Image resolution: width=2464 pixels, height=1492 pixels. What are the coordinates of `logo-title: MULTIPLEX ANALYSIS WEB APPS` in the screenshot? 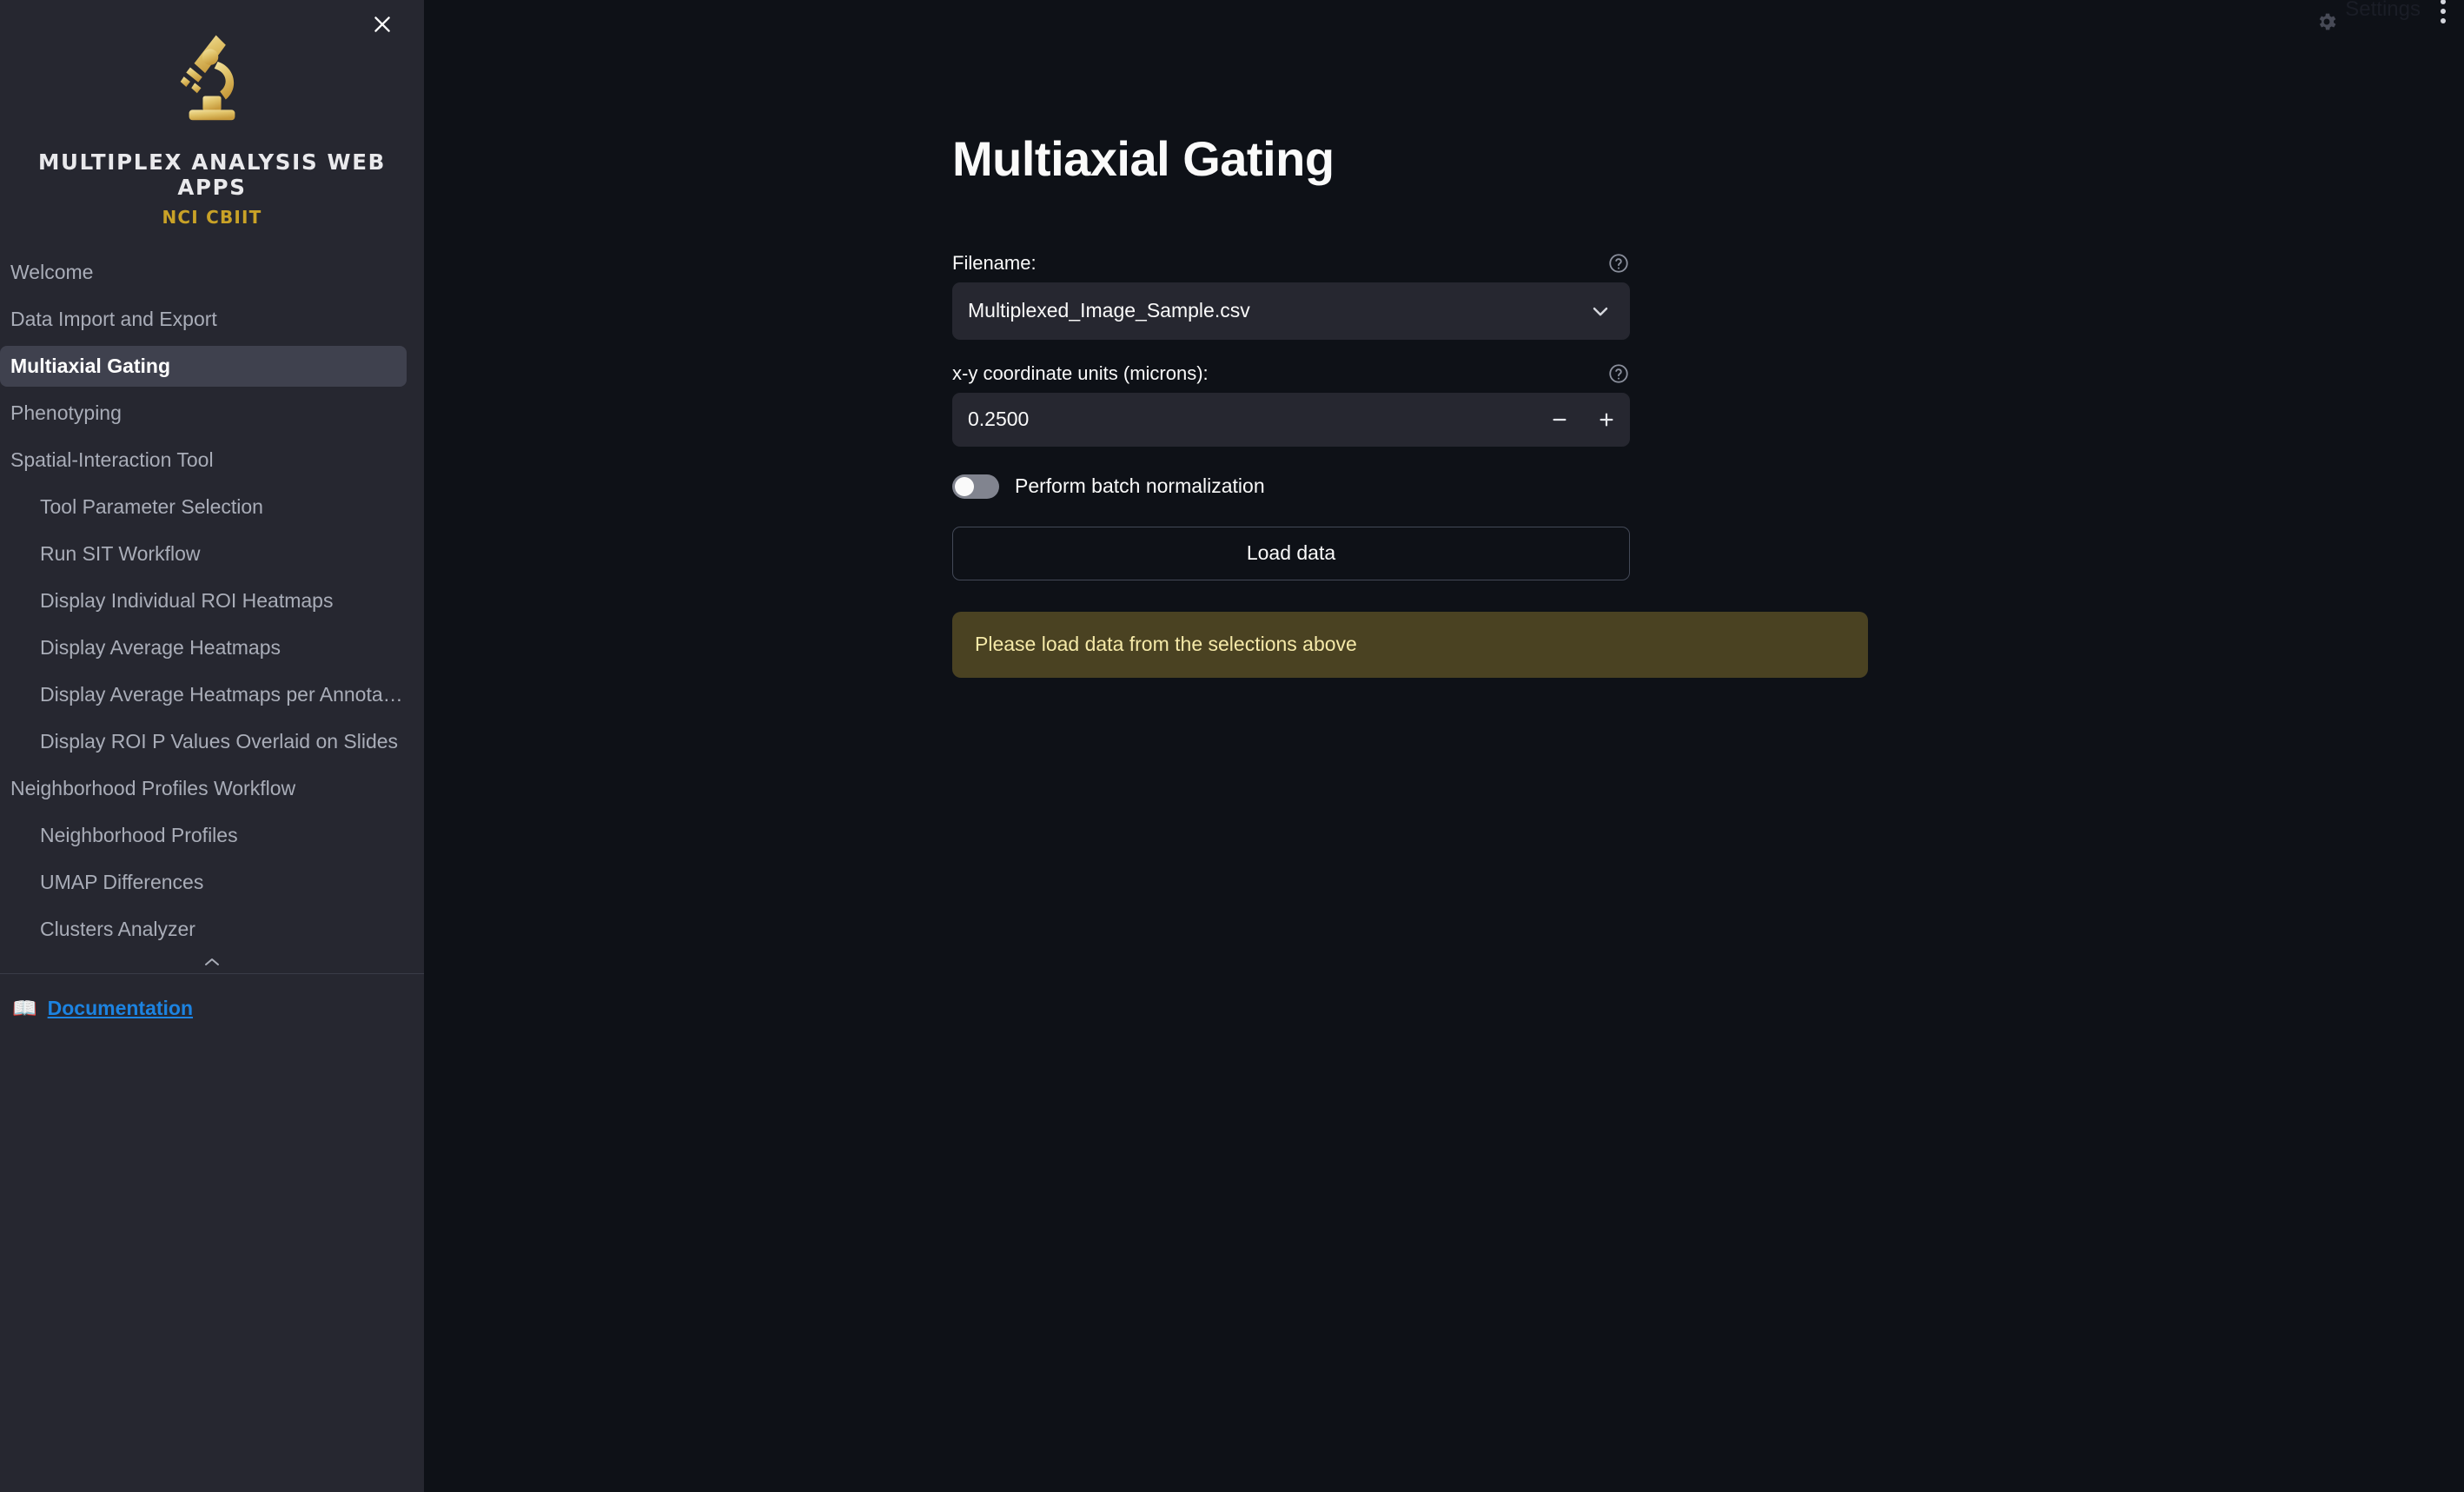 It's located at (212, 174).